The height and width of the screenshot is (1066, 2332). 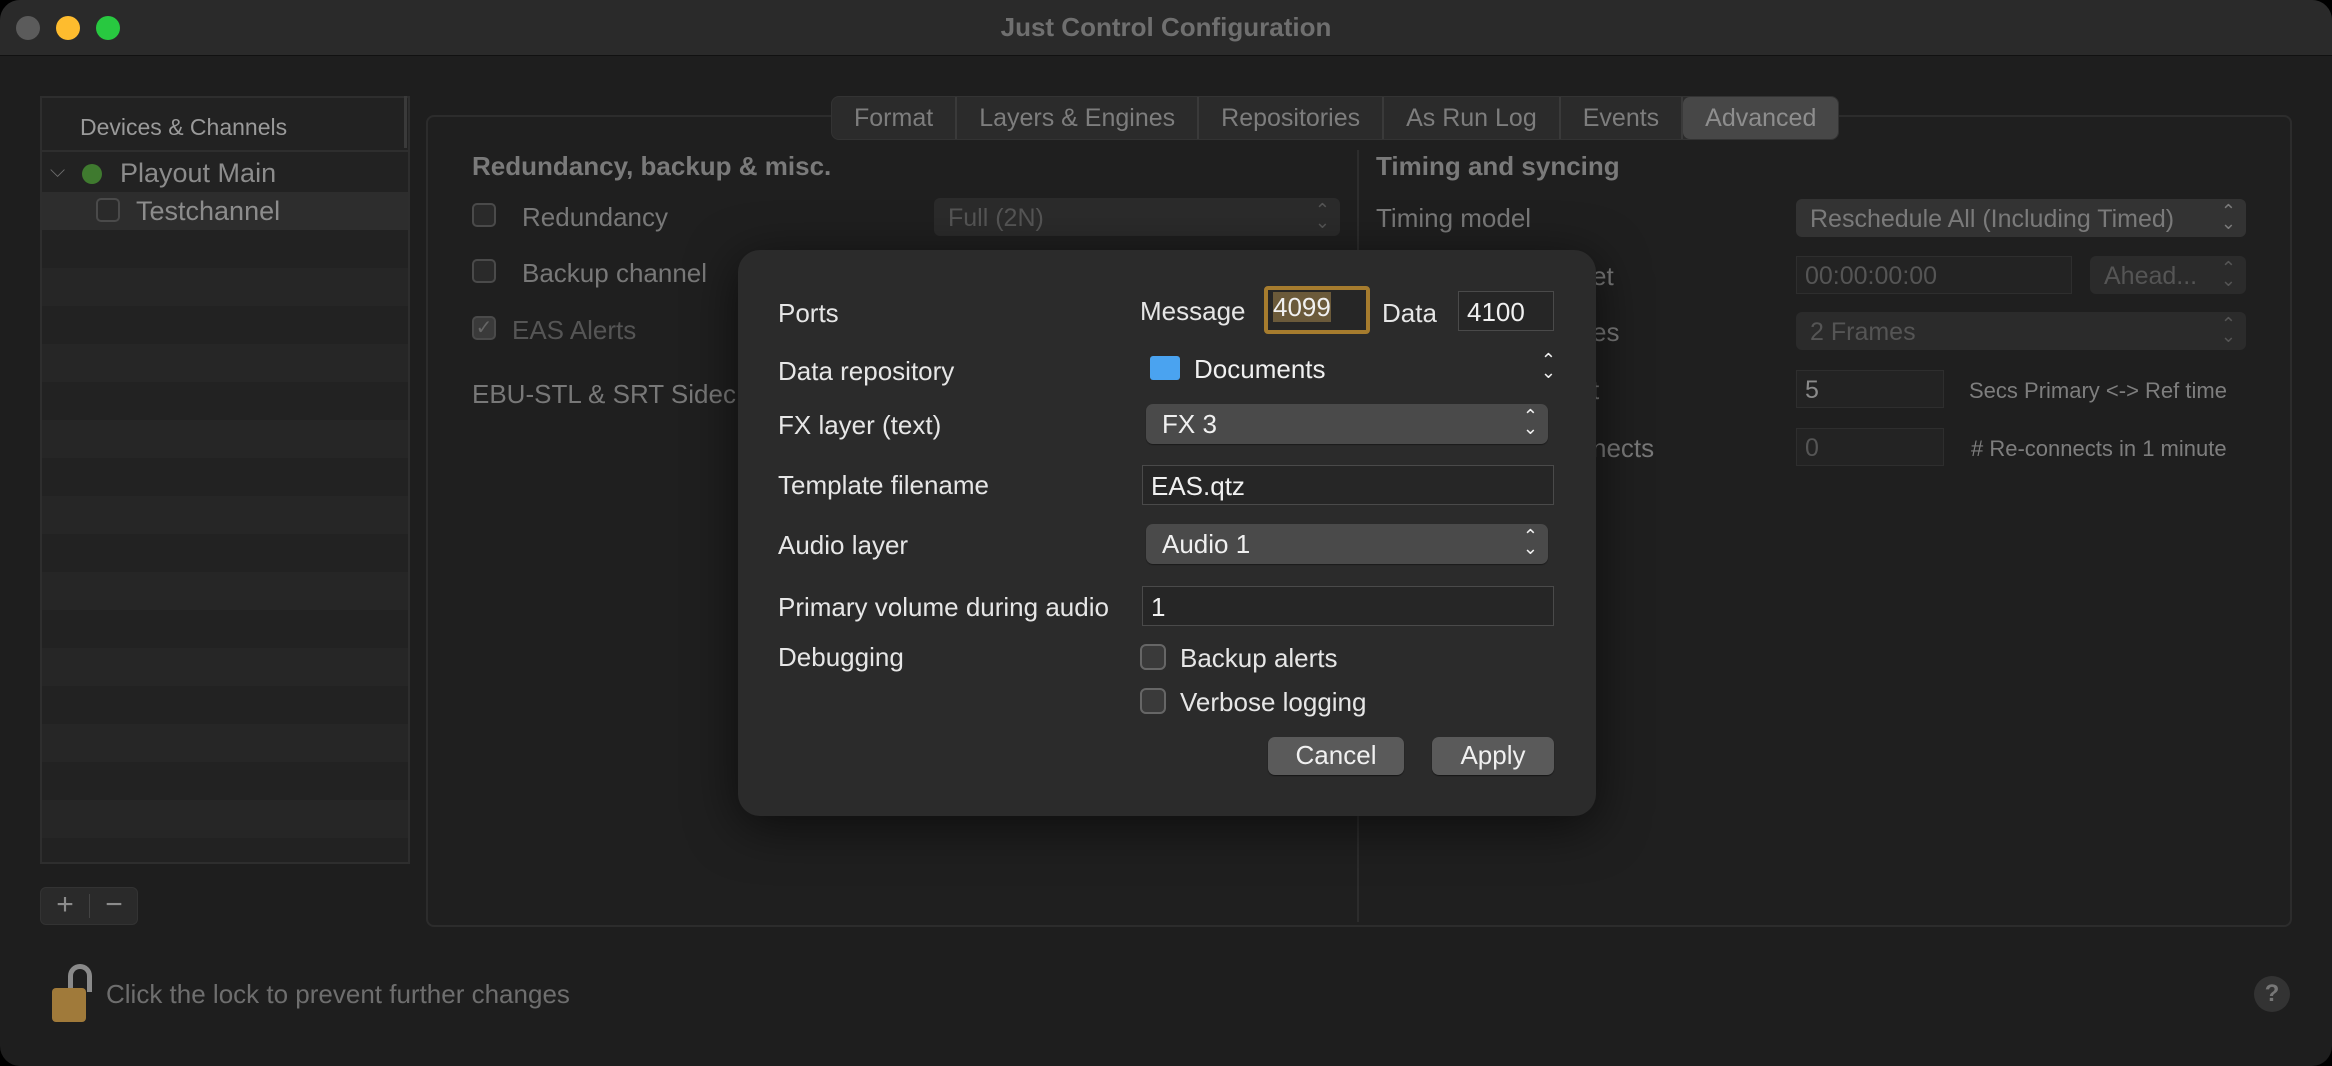 I want to click on frames-value: 2 Frames, so click(x=1863, y=332).